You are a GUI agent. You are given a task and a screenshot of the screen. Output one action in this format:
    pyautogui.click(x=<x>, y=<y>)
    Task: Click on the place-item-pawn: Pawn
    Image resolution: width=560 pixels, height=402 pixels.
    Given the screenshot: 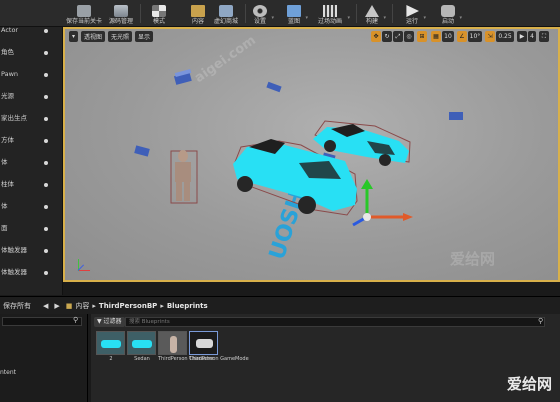 What is the action you would take?
    pyautogui.click(x=31, y=74)
    